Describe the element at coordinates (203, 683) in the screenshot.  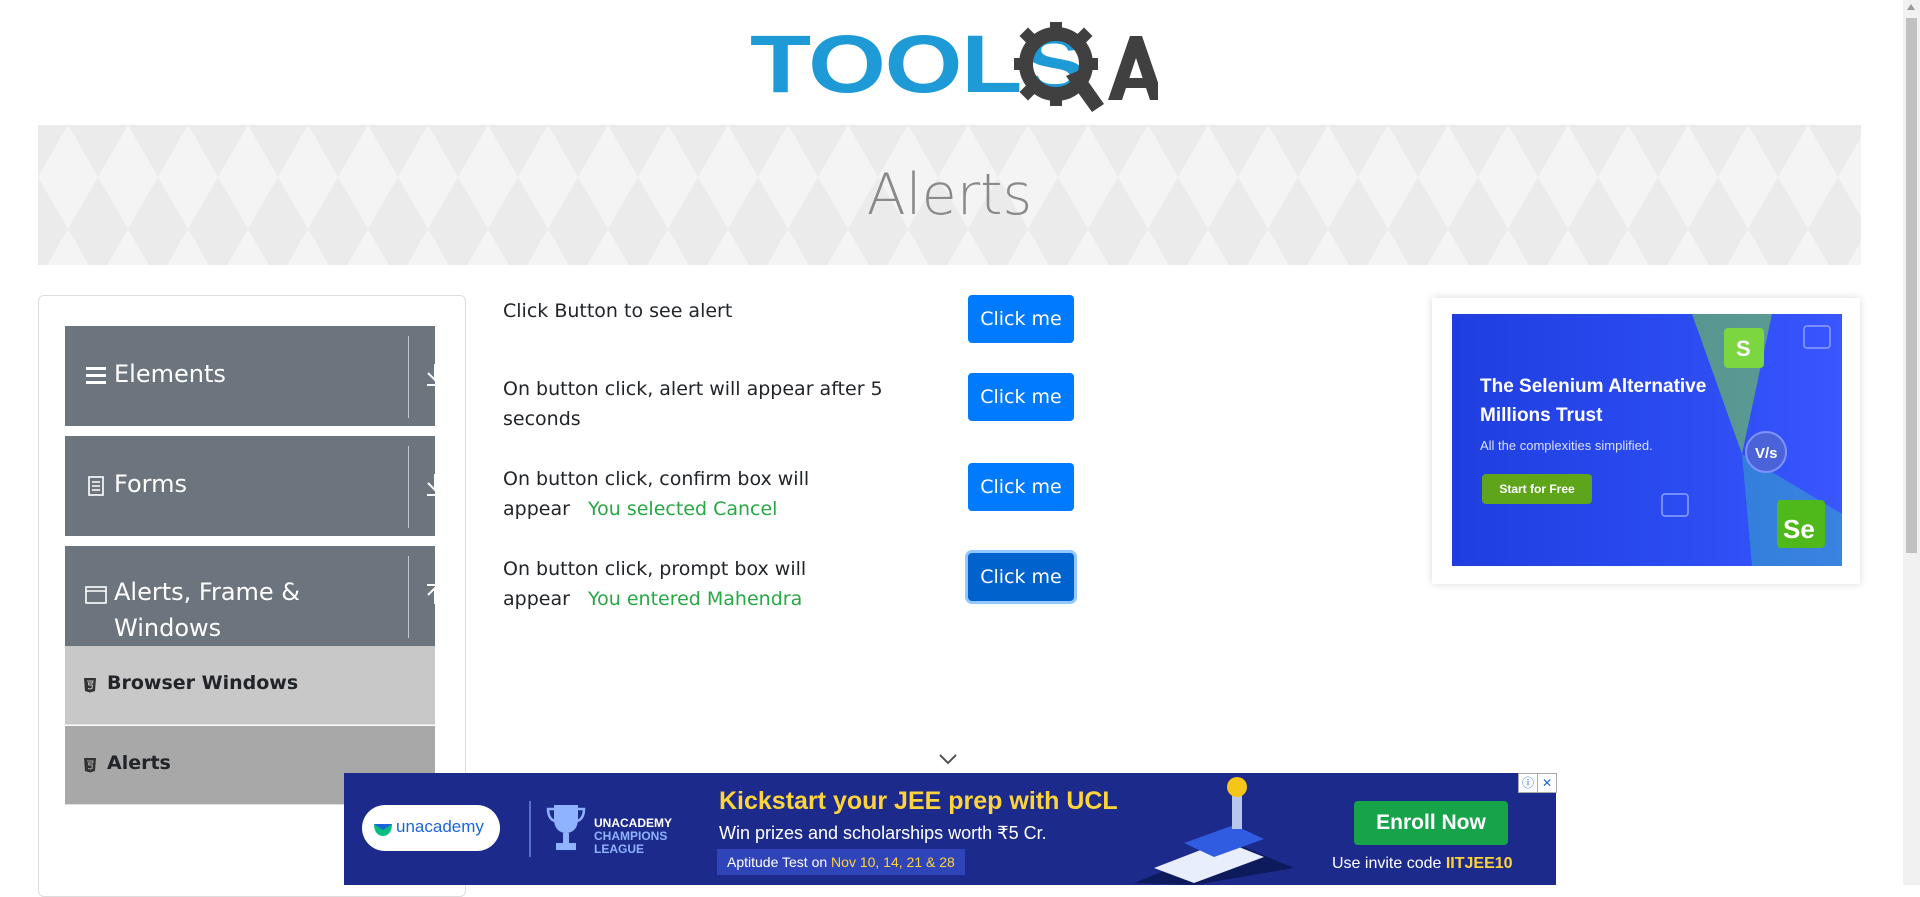
I see `sidebar-item-label: Browser Windows` at that location.